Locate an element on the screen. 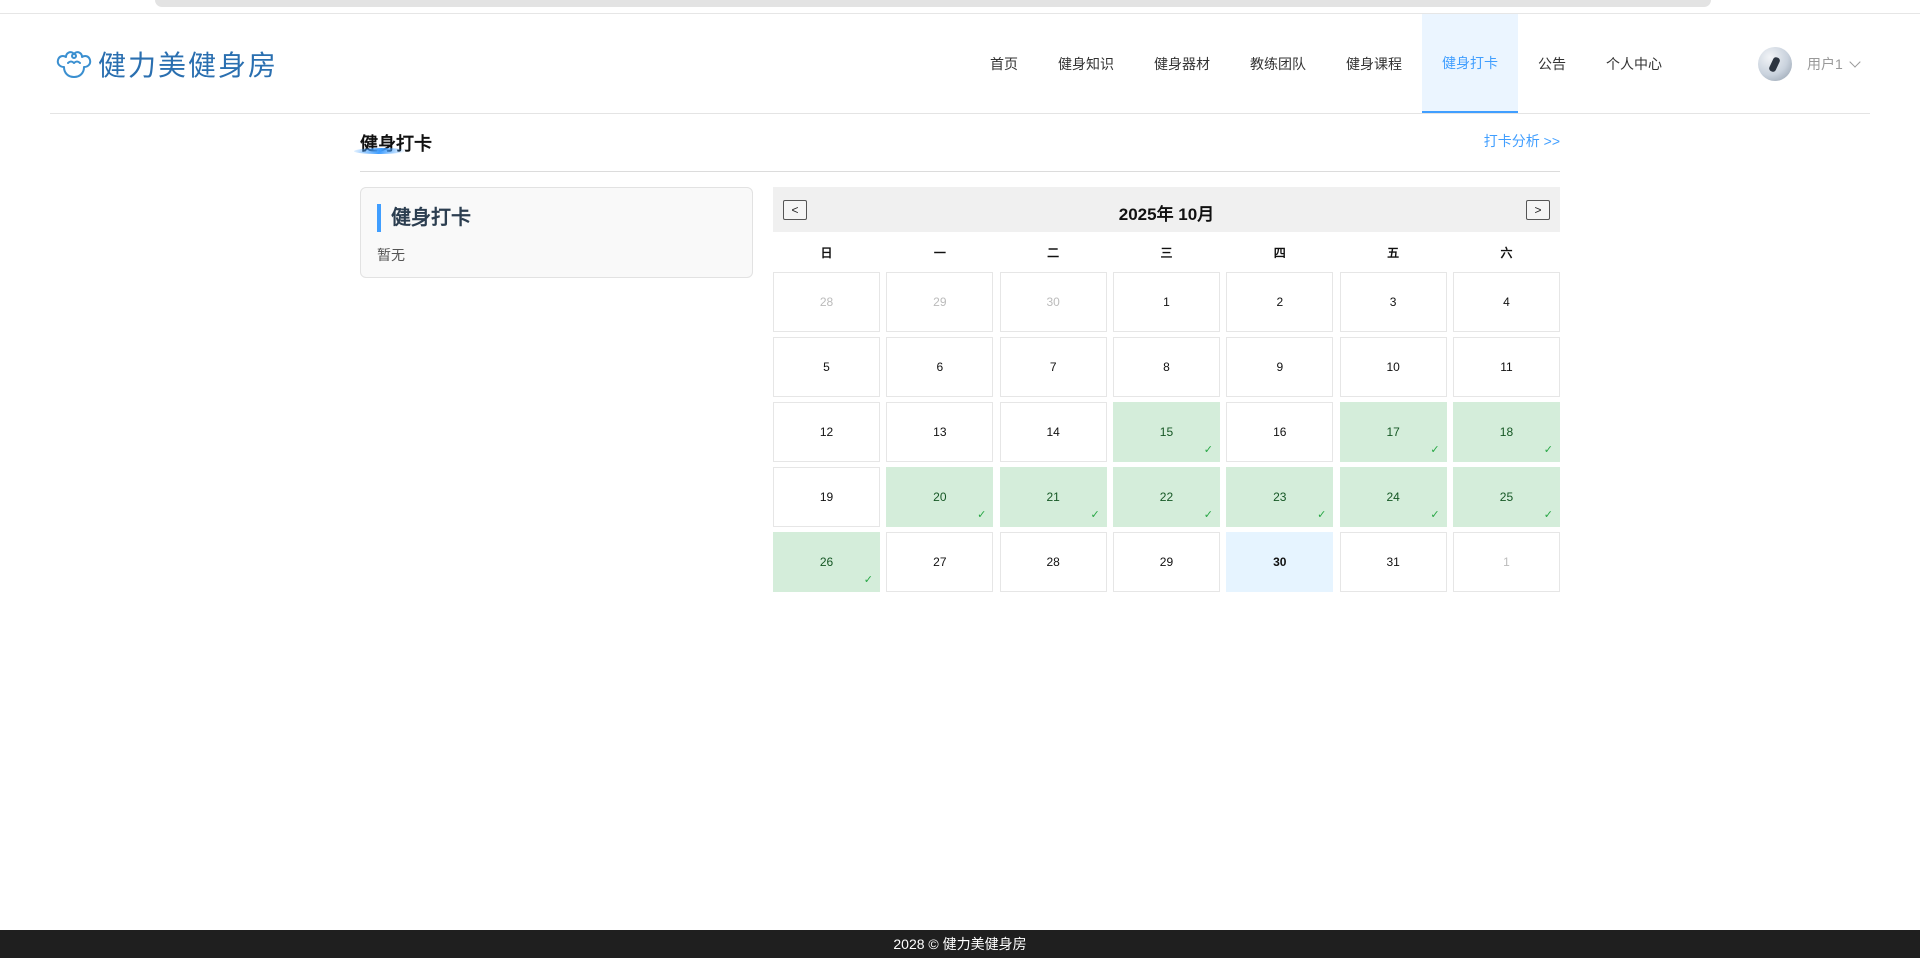  day-number: 27 is located at coordinates (940, 562).